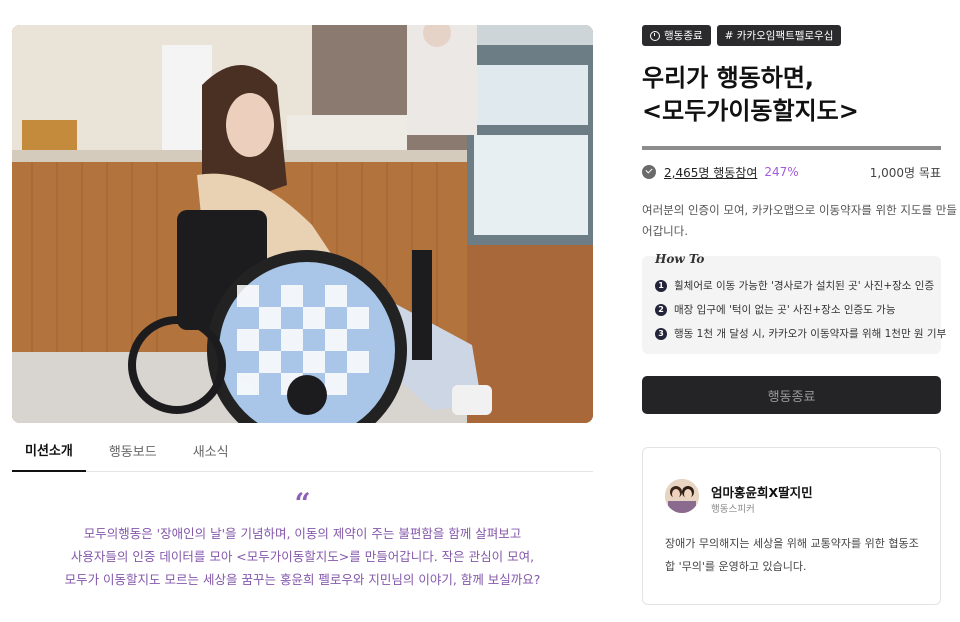  Describe the element at coordinates (683, 36) in the screenshot. I see `status-badge-label: 행동종료` at that location.